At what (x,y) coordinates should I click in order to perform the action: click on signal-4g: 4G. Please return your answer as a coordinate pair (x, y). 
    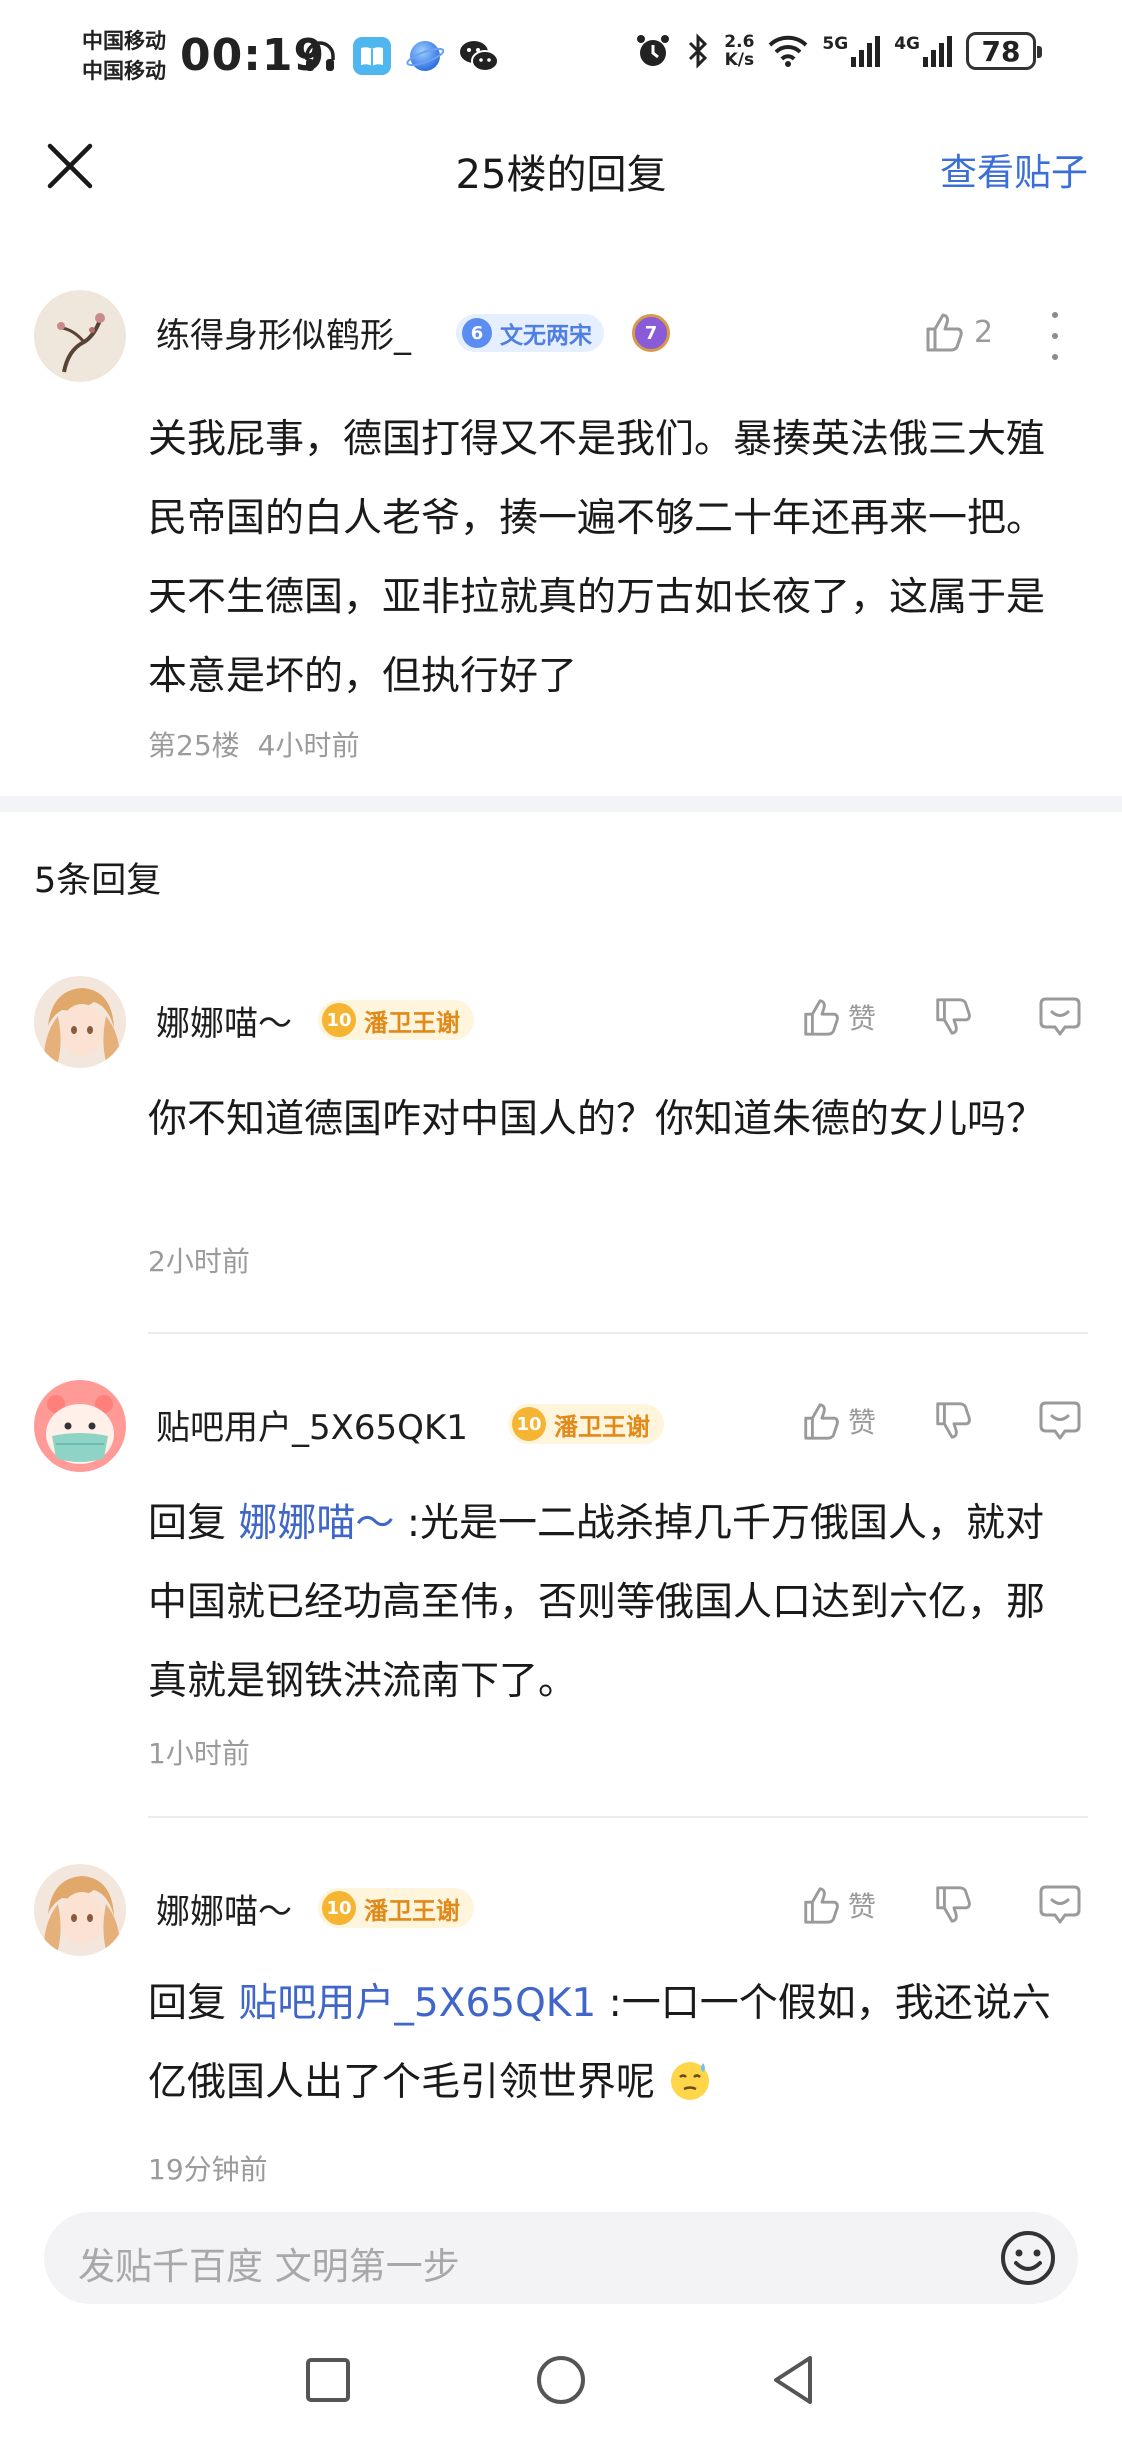
    Looking at the image, I should click on (923, 51).